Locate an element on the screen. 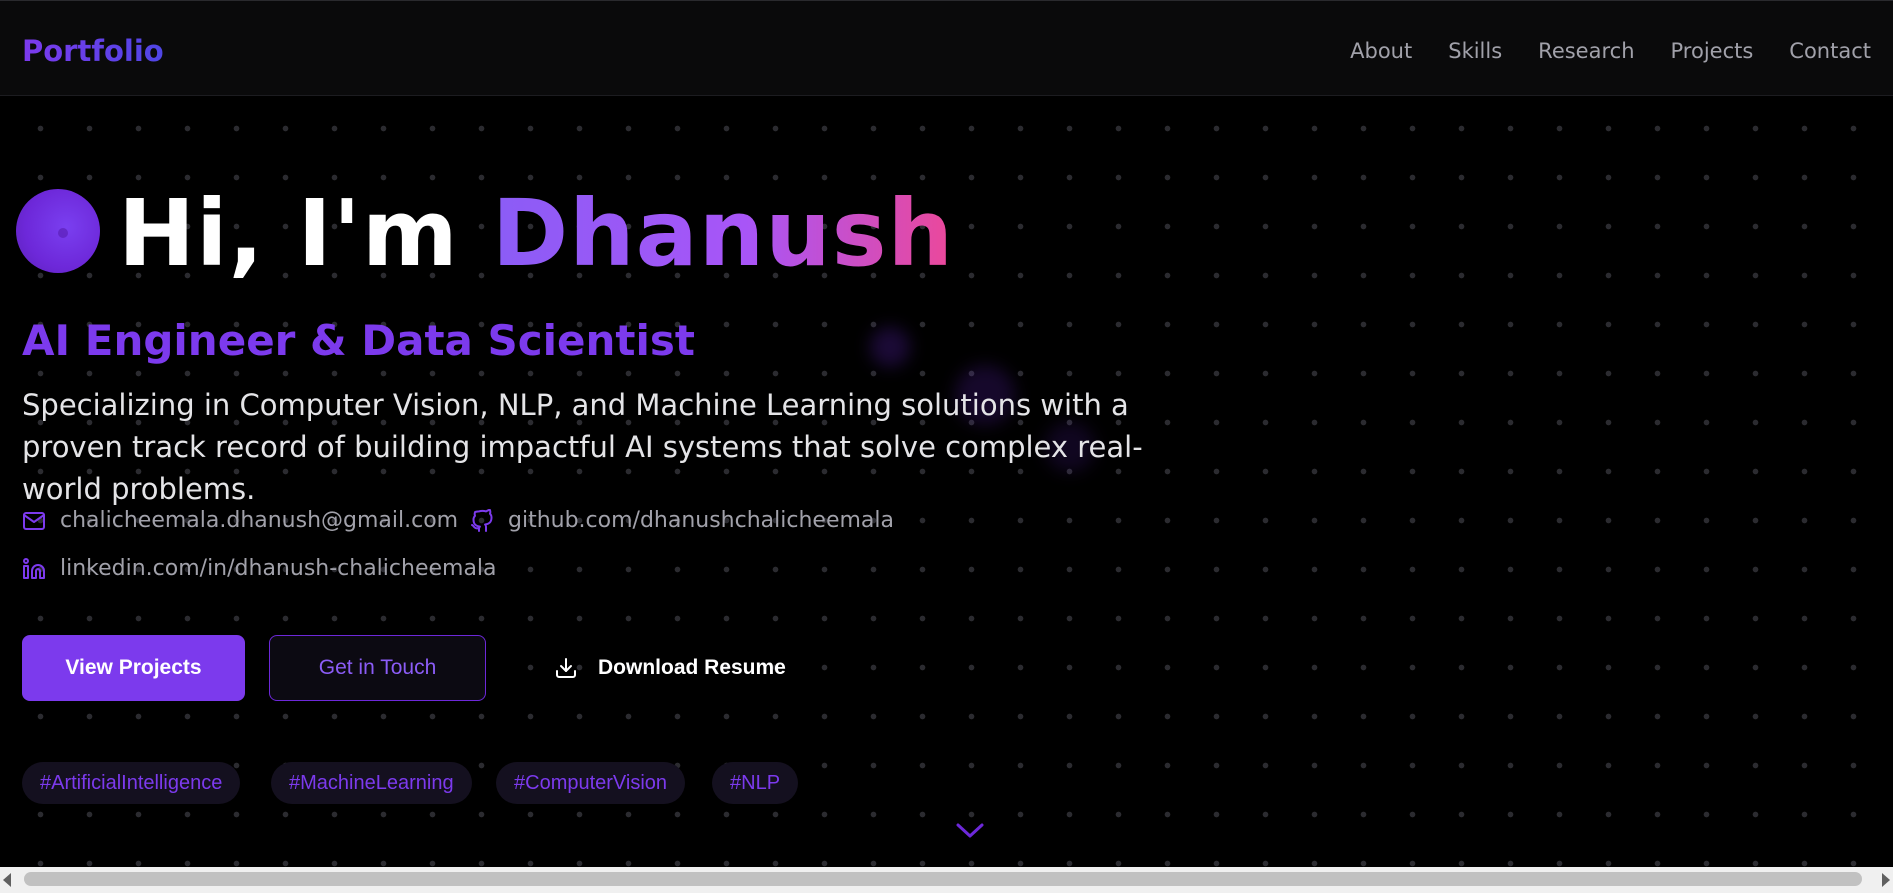 This screenshot has width=1893, height=893. download-resume-button: Download Resume is located at coordinates (674, 668).